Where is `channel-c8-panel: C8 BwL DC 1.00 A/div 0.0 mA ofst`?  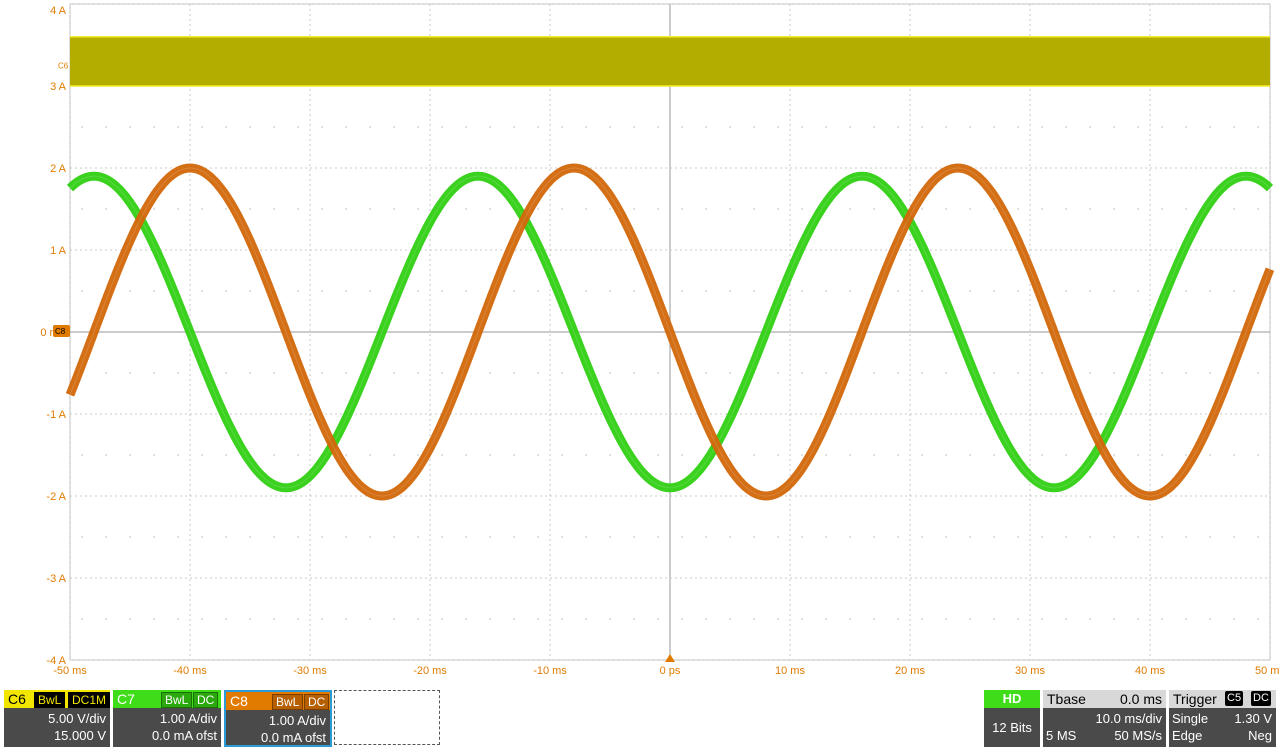 channel-c8-panel: C8 BwL DC 1.00 A/div 0.0 mA ofst is located at coordinates (278, 718).